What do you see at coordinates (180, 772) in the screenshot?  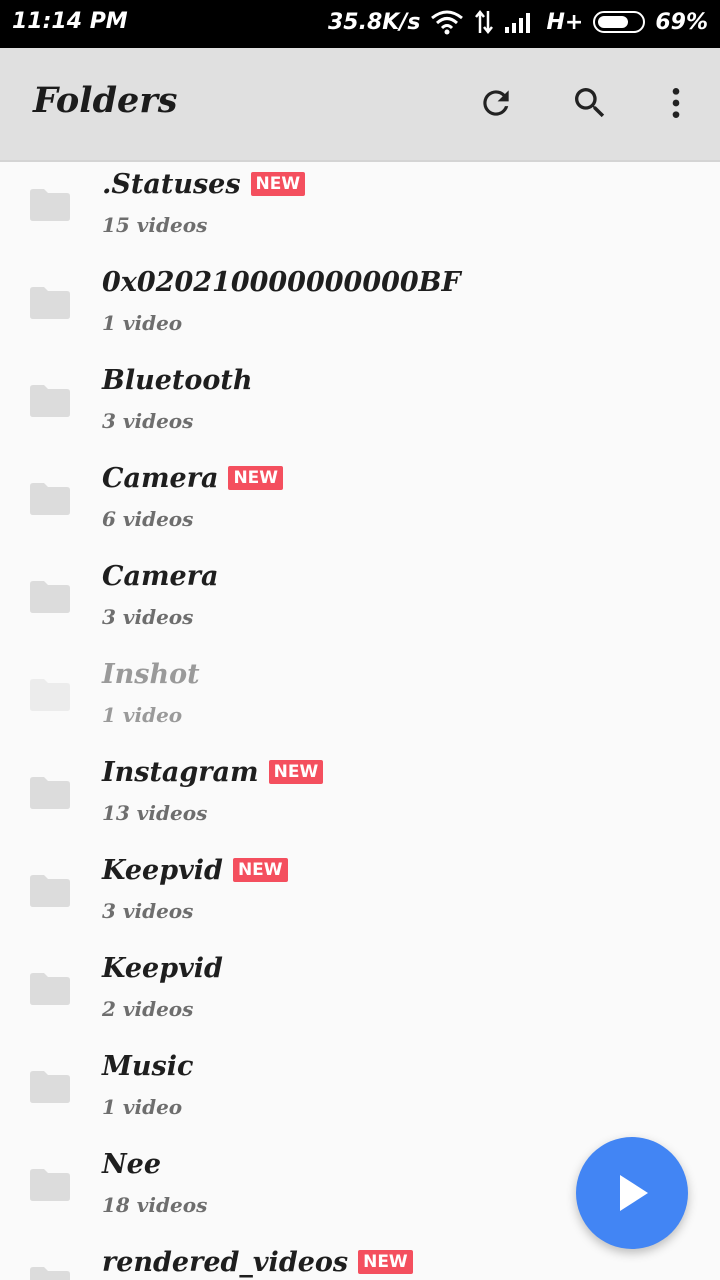 I see `folder-name: Instagram` at bounding box center [180, 772].